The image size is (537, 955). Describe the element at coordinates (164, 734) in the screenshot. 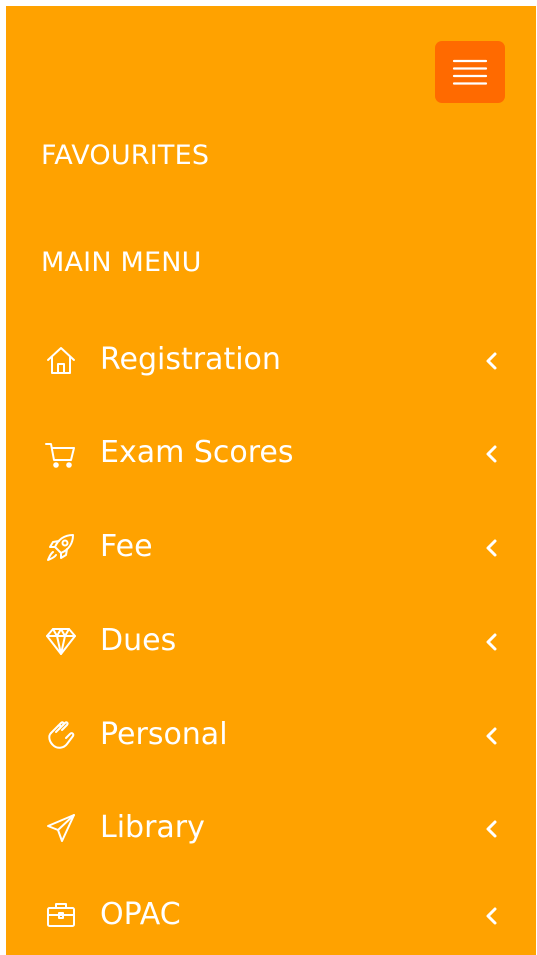

I see `menu-item-label: Personal` at that location.